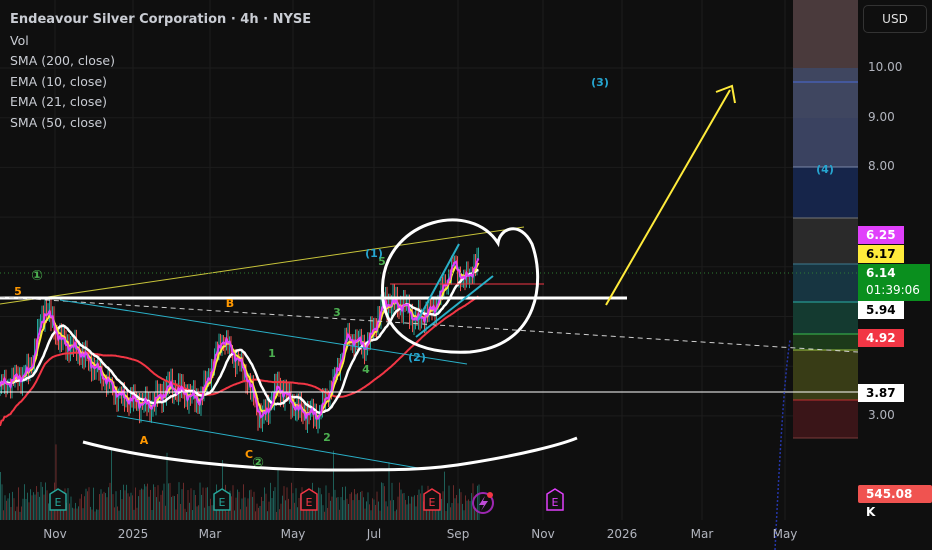 The image size is (932, 550). I want to click on channel-upper, so click(263, 332).